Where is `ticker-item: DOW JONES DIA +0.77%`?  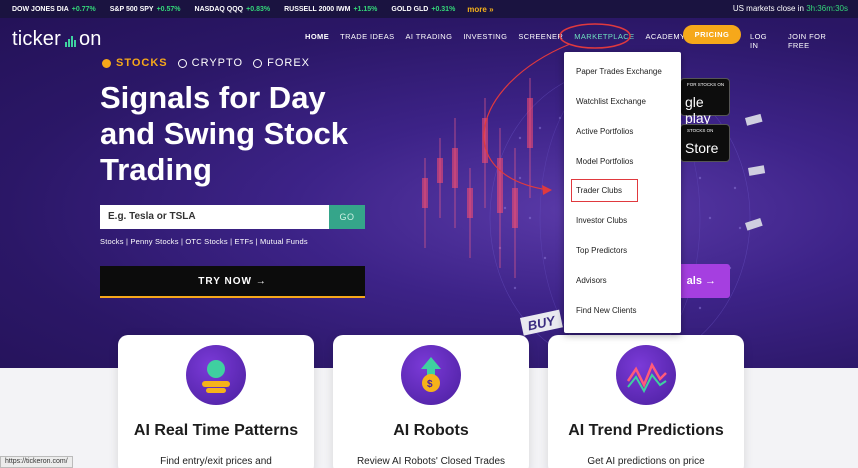 ticker-item: DOW JONES DIA +0.77% is located at coordinates (54, 9).